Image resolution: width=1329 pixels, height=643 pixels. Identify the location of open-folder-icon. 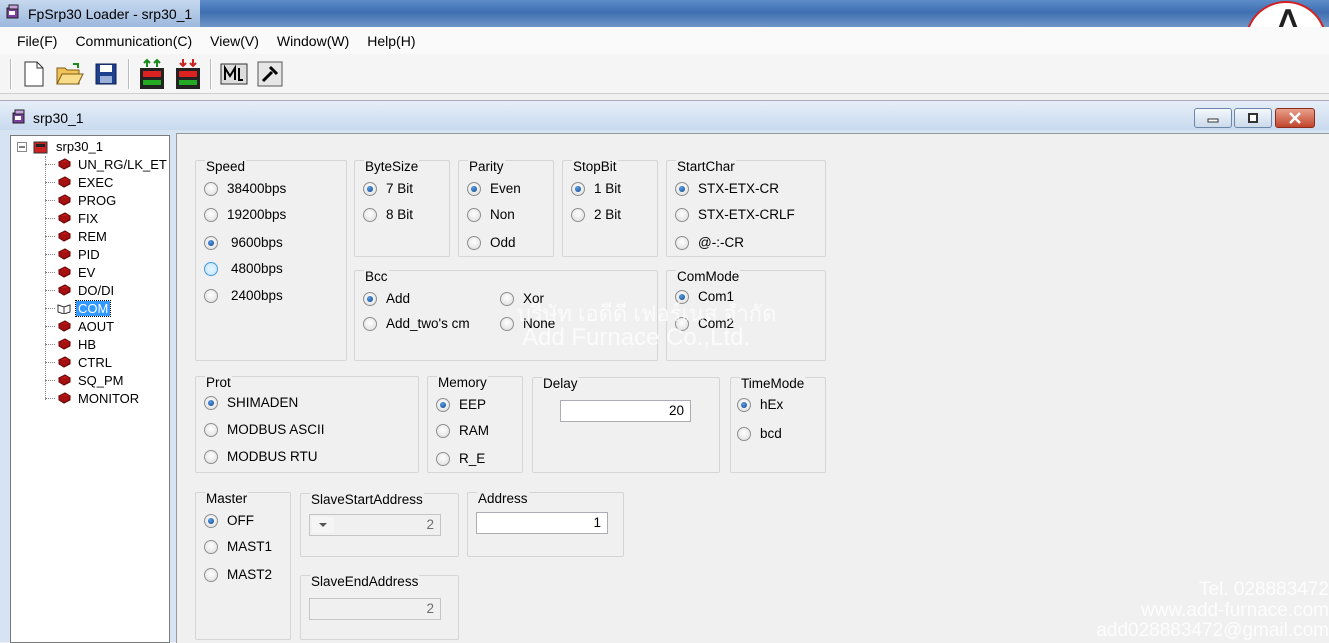
(70, 74).